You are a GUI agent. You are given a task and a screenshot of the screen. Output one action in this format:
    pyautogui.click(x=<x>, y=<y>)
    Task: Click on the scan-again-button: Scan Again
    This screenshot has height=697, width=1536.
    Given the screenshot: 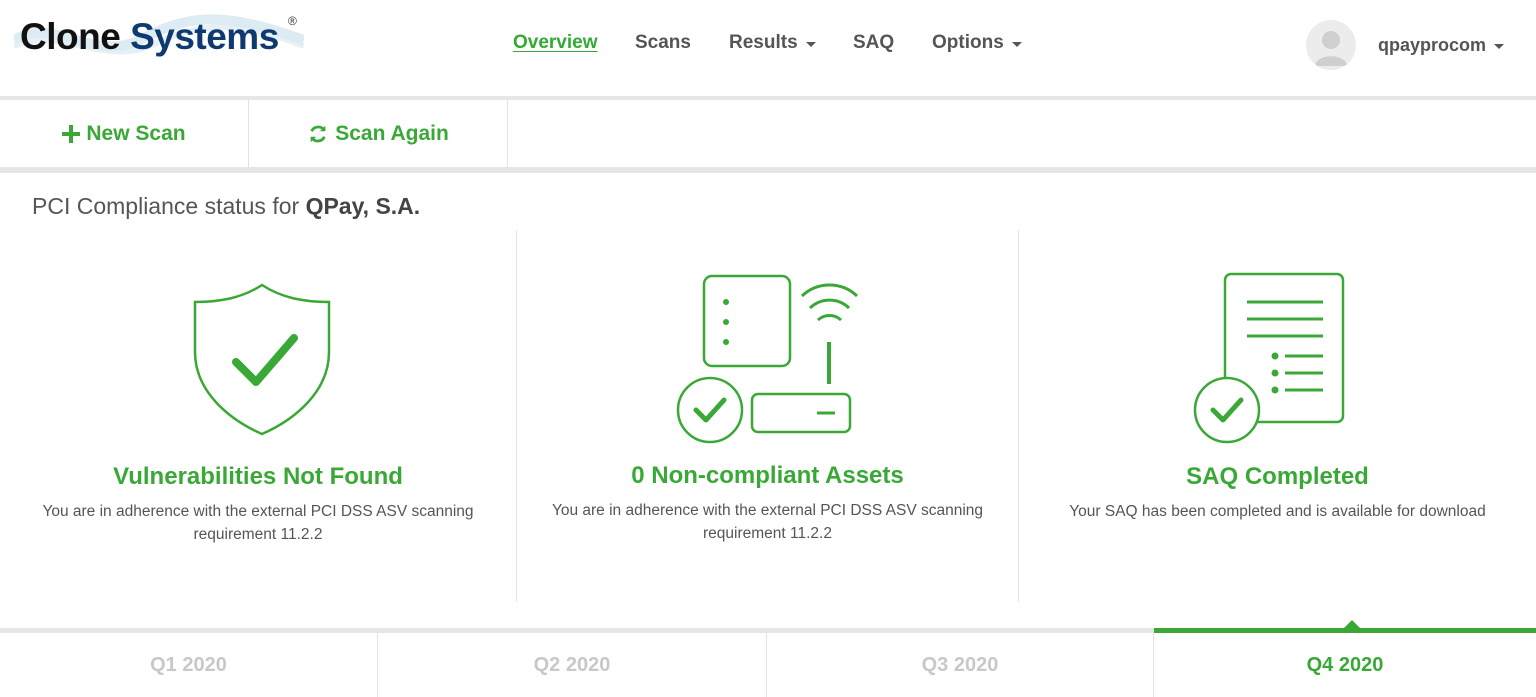 What is the action you would take?
    pyautogui.click(x=378, y=133)
    